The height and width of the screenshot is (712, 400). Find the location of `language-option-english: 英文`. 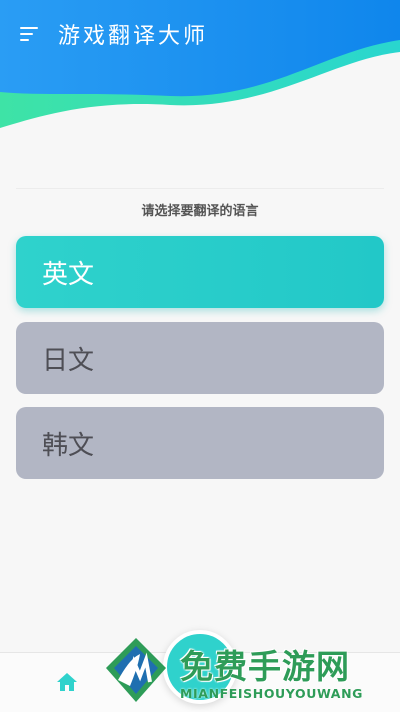

language-option-english: 英文 is located at coordinates (200, 272).